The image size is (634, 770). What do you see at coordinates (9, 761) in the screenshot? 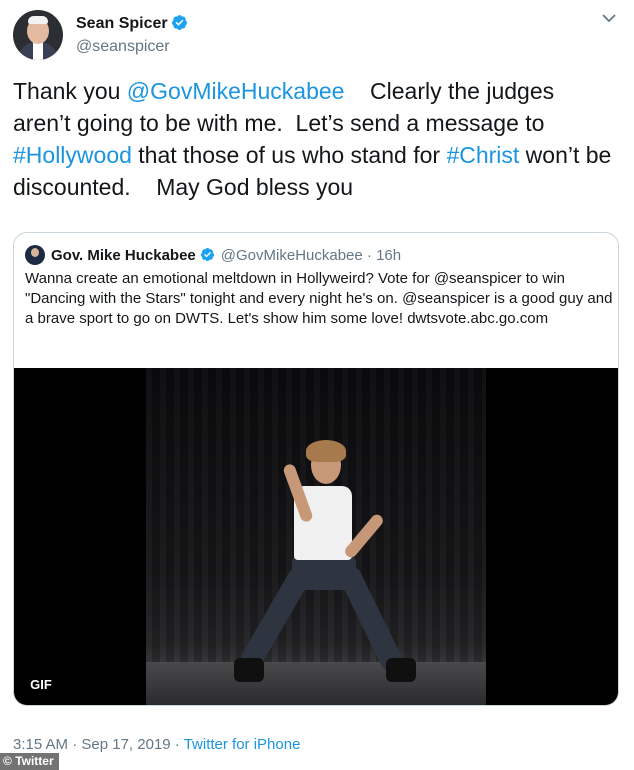
I see `watermark-prefix: ©` at bounding box center [9, 761].